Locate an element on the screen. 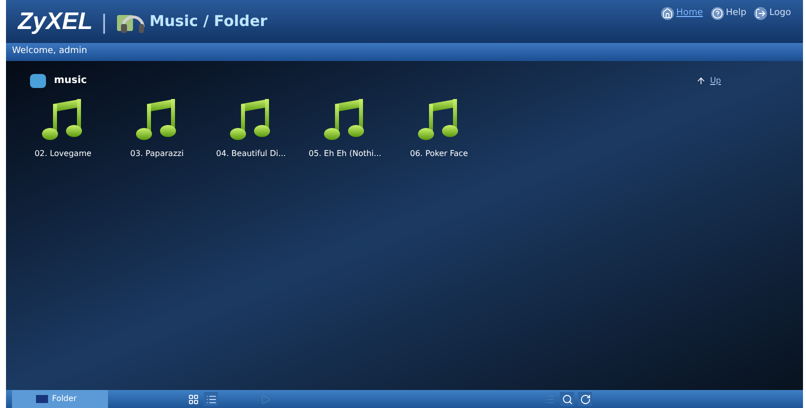 The image size is (806, 408). refresh-button is located at coordinates (585, 399).